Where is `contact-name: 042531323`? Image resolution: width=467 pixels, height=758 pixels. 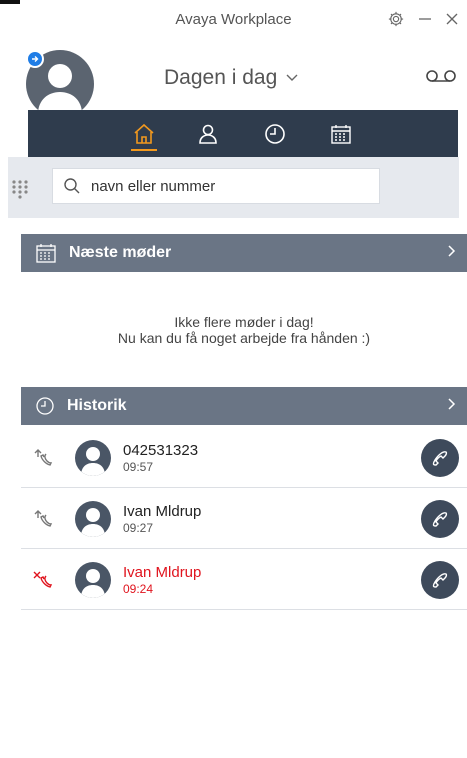 contact-name: 042531323 is located at coordinates (161, 450).